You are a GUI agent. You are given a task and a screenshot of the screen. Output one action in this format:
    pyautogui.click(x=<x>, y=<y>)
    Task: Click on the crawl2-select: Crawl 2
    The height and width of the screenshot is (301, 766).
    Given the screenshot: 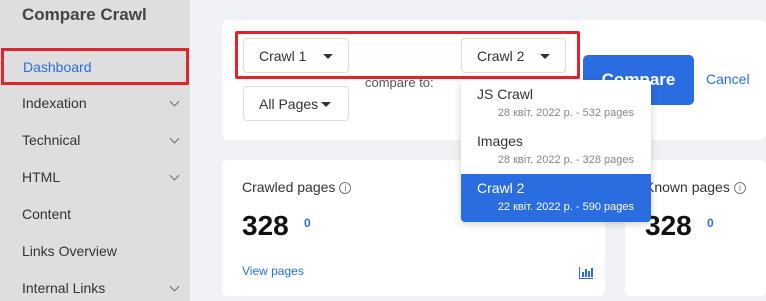 What is the action you would take?
    pyautogui.click(x=513, y=55)
    